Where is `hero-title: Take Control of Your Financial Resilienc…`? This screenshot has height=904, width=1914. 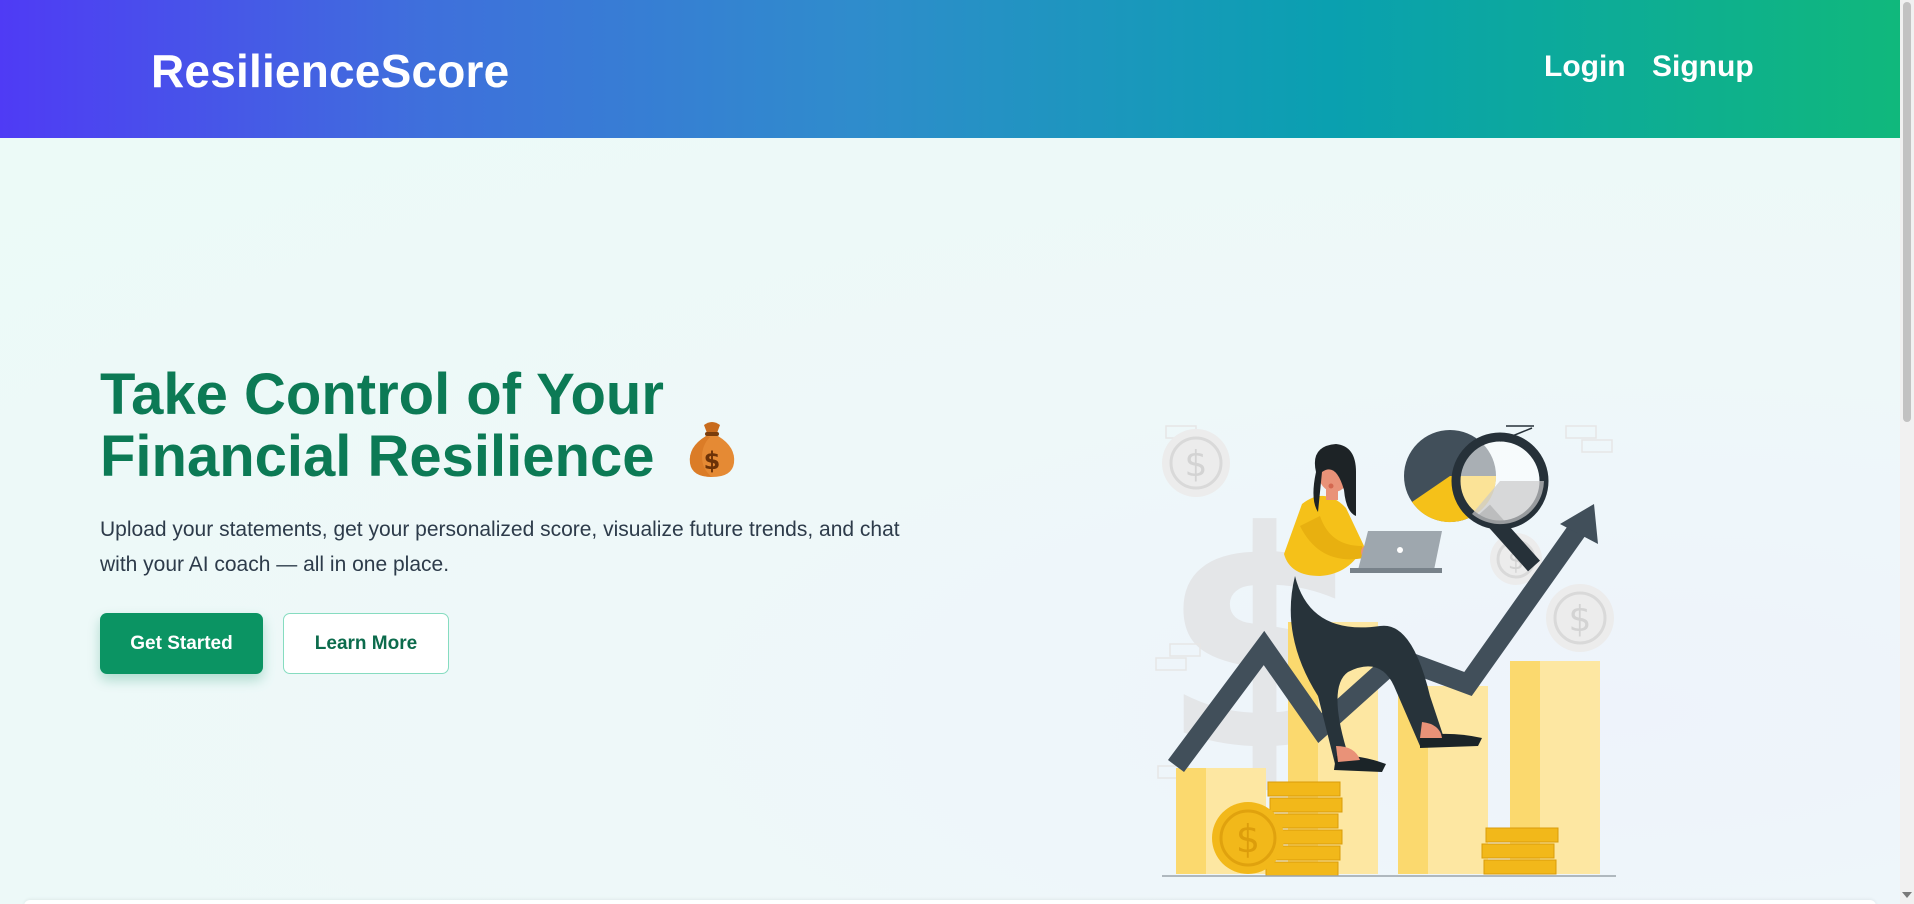
hero-title: Take Control of Your Financial Resilienc… is located at coordinates (420, 430).